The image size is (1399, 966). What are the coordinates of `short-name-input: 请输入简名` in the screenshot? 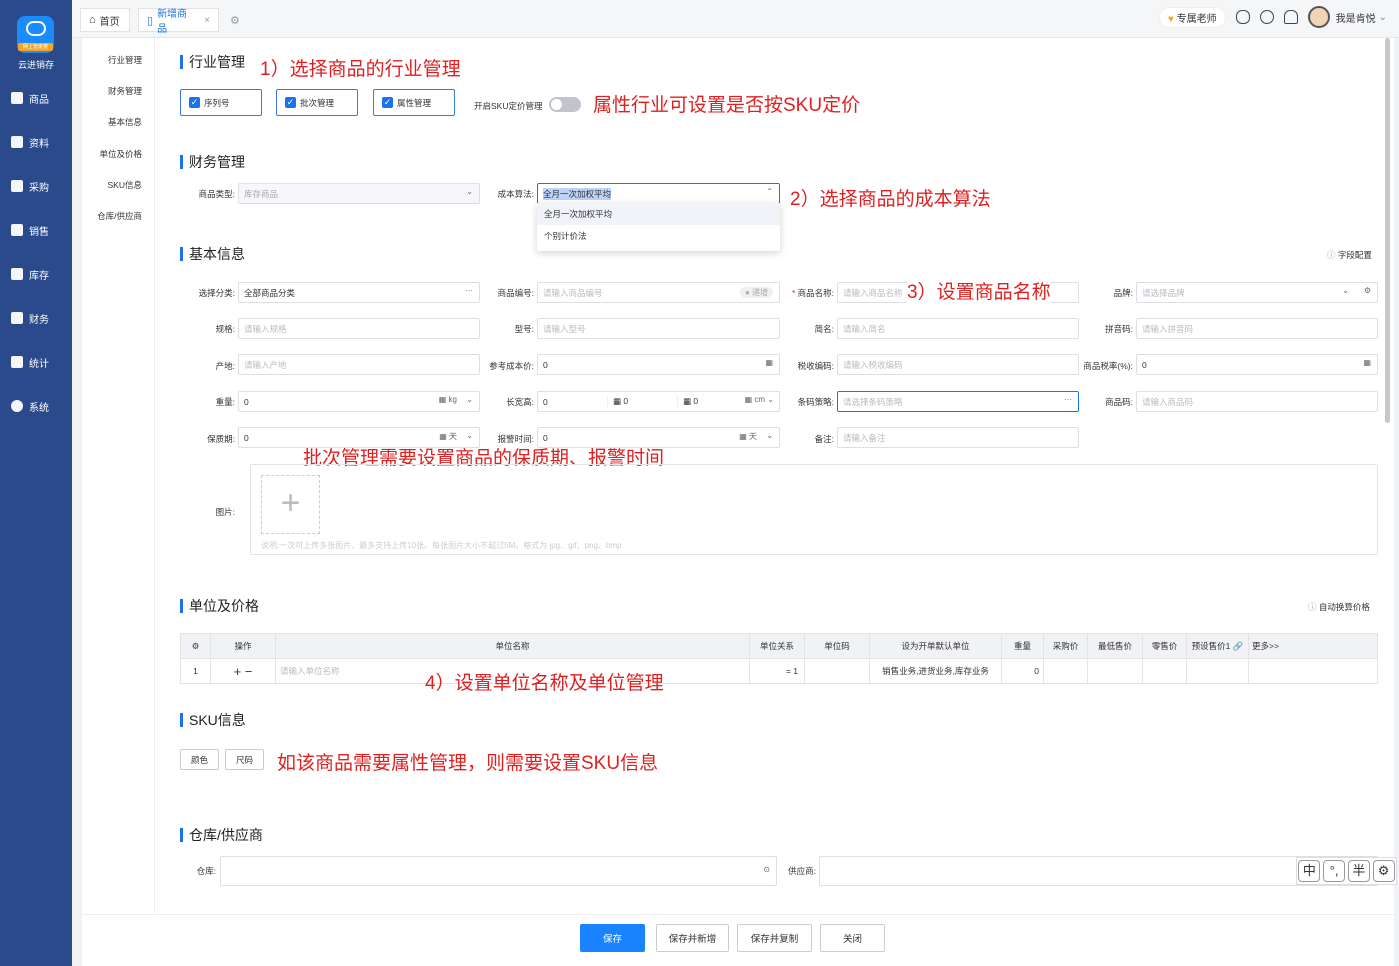 It's located at (958, 328).